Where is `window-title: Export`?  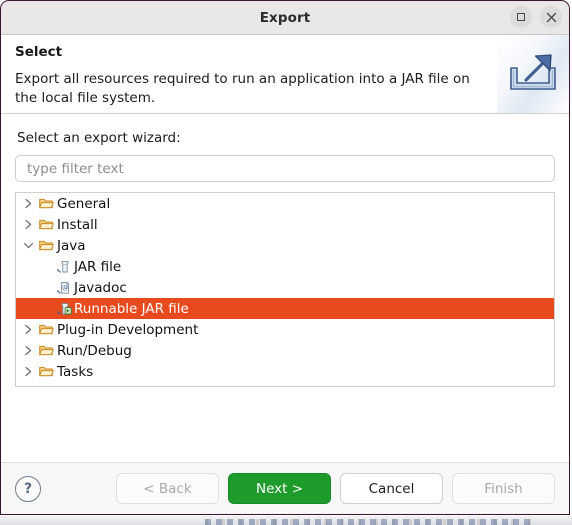
window-title: Export is located at coordinates (285, 17).